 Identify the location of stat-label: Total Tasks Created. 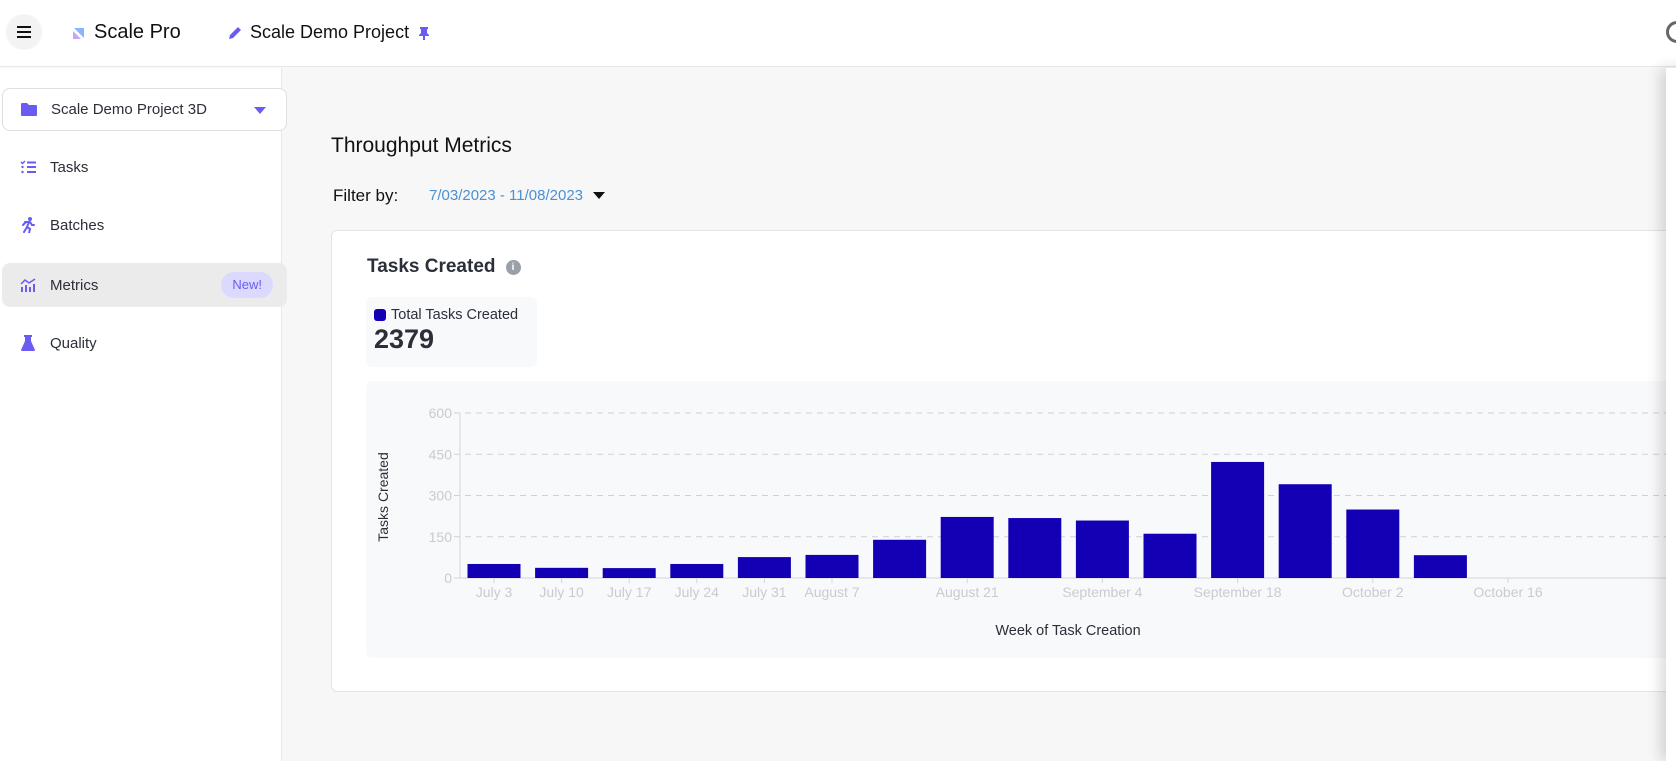
(455, 315).